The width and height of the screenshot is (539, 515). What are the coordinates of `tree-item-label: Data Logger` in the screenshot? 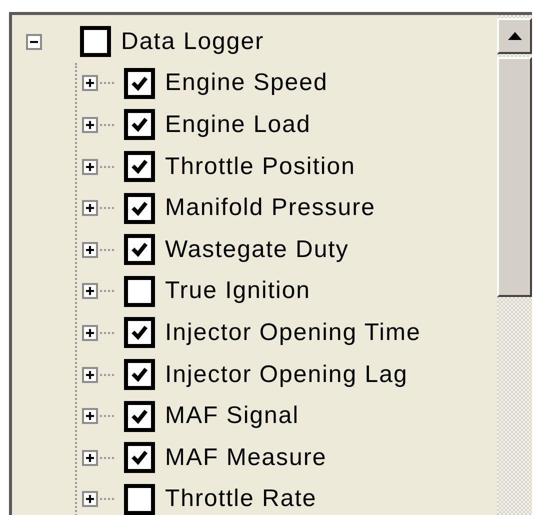 It's located at (192, 42).